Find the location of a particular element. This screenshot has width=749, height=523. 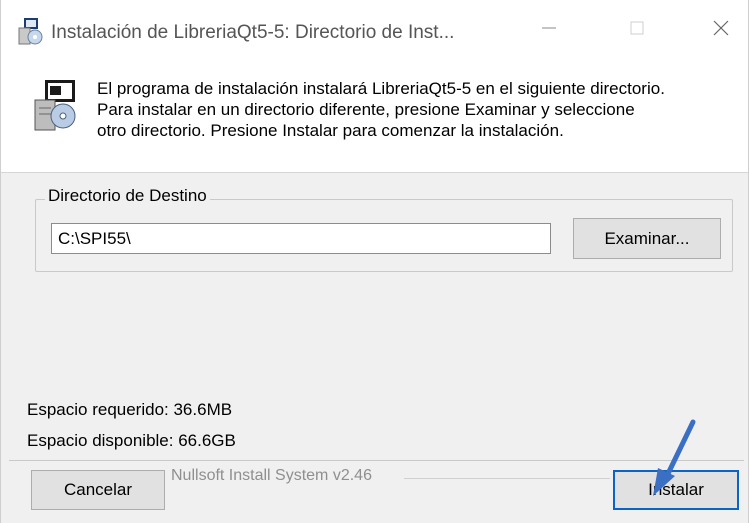

footer-separator is located at coordinates (376, 460).